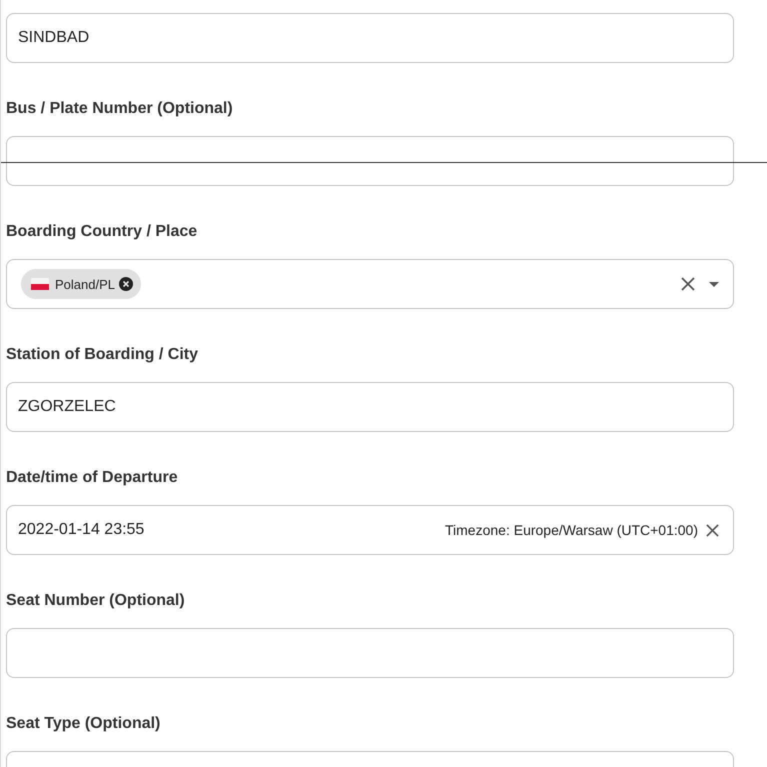  Describe the element at coordinates (92, 478) in the screenshot. I see `field-label: Date/time of Departure` at that location.